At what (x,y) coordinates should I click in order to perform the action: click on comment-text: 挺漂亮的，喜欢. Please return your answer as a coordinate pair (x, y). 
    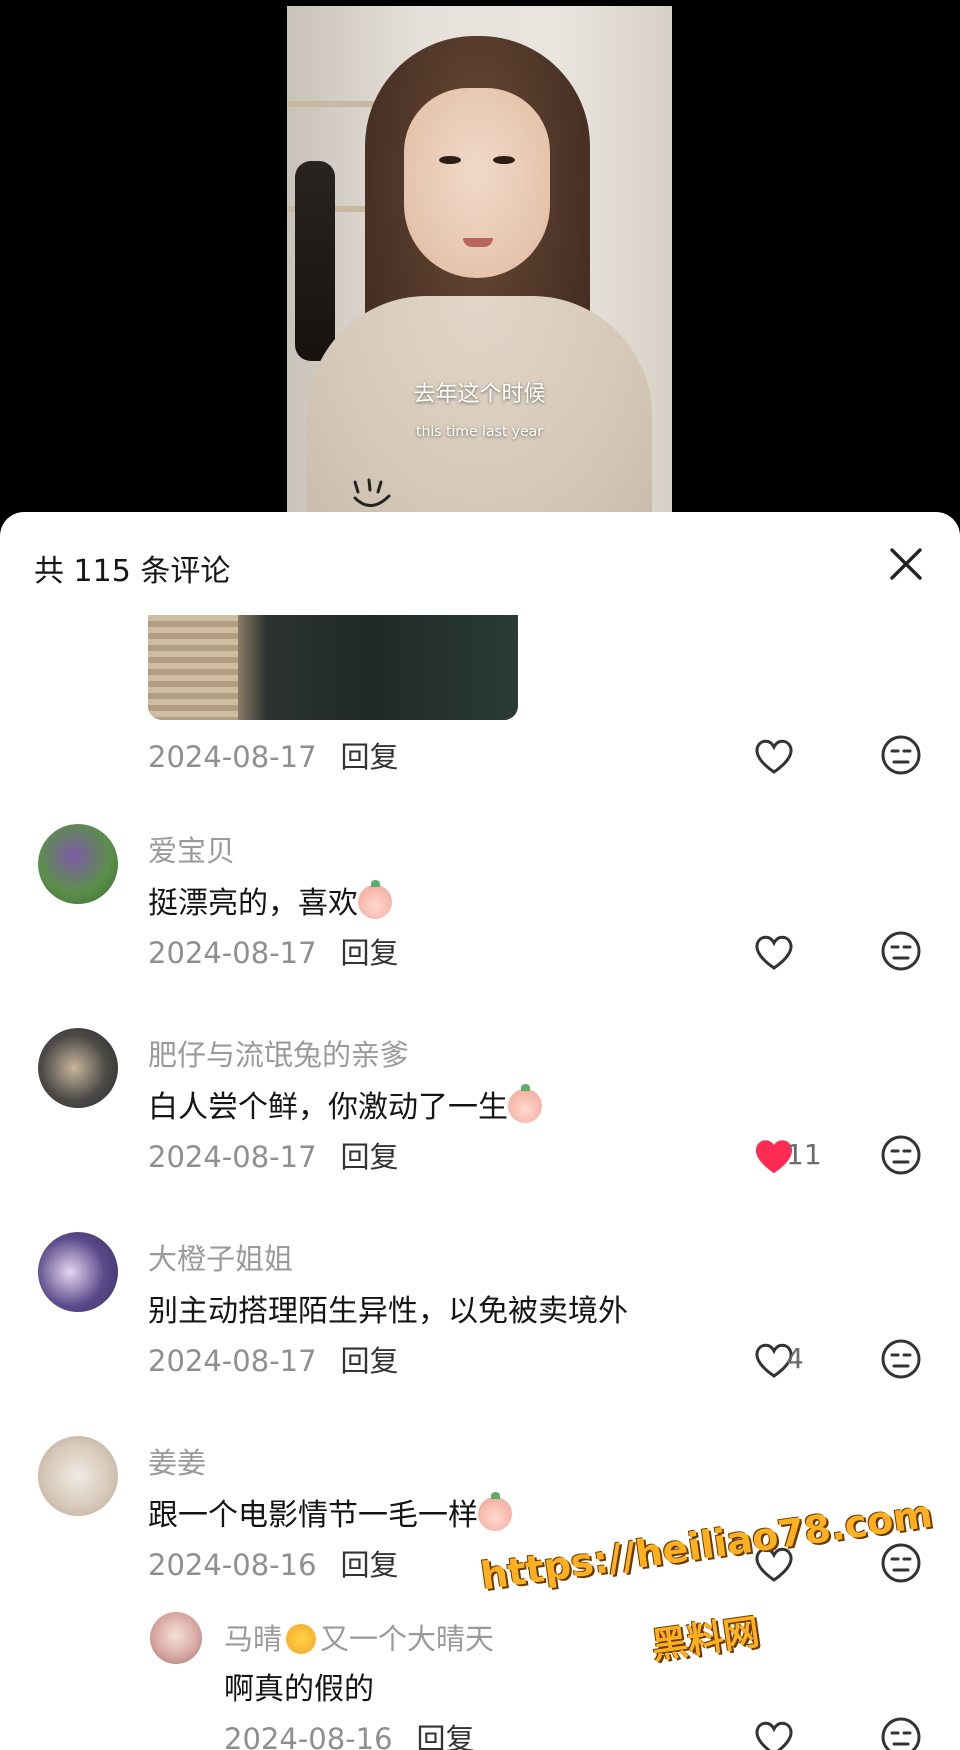
    Looking at the image, I should click on (270, 900).